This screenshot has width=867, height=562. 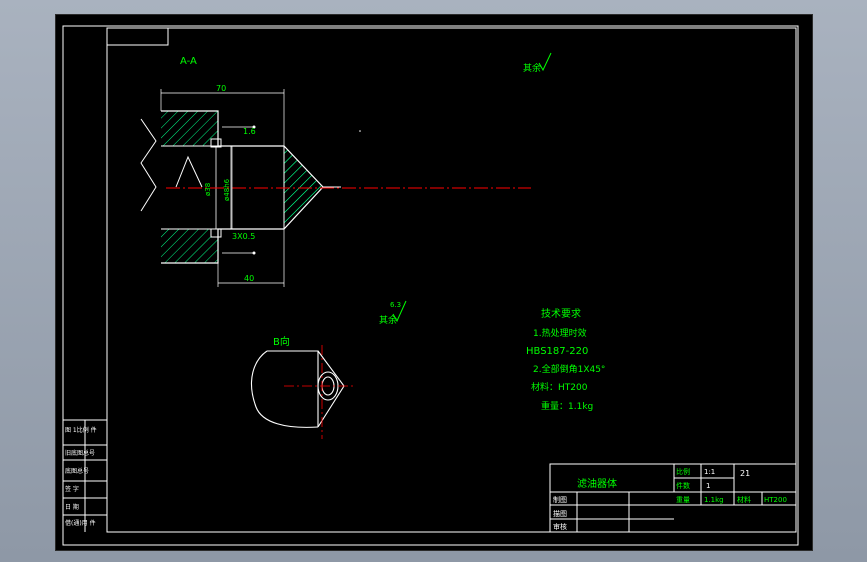 What do you see at coordinates (137, 36) in the screenshot?
I see `top-left-label-box` at bounding box center [137, 36].